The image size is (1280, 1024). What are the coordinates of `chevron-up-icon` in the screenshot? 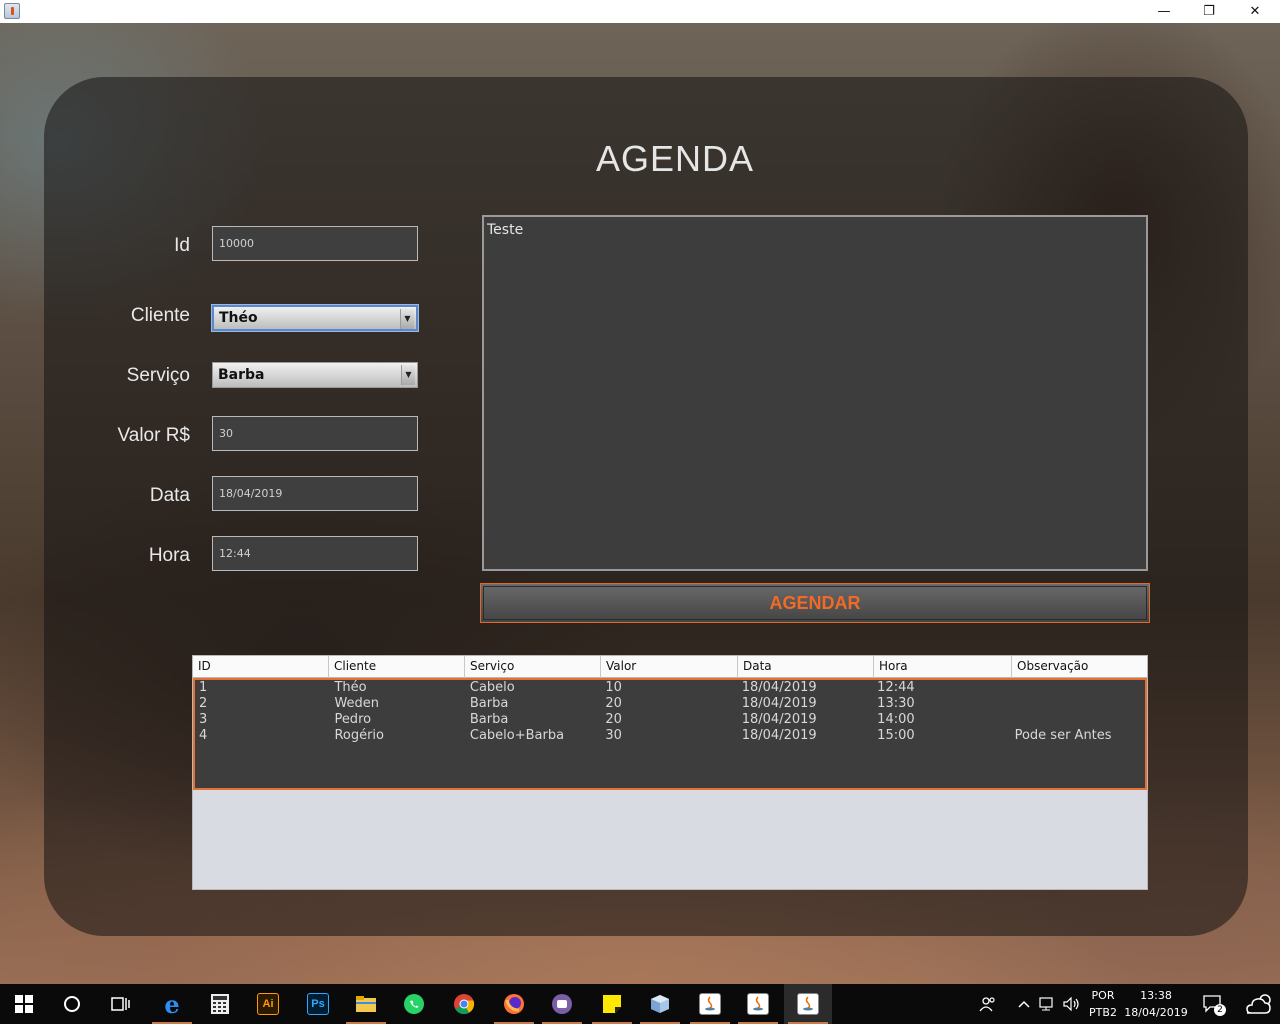 It's located at (1024, 1004).